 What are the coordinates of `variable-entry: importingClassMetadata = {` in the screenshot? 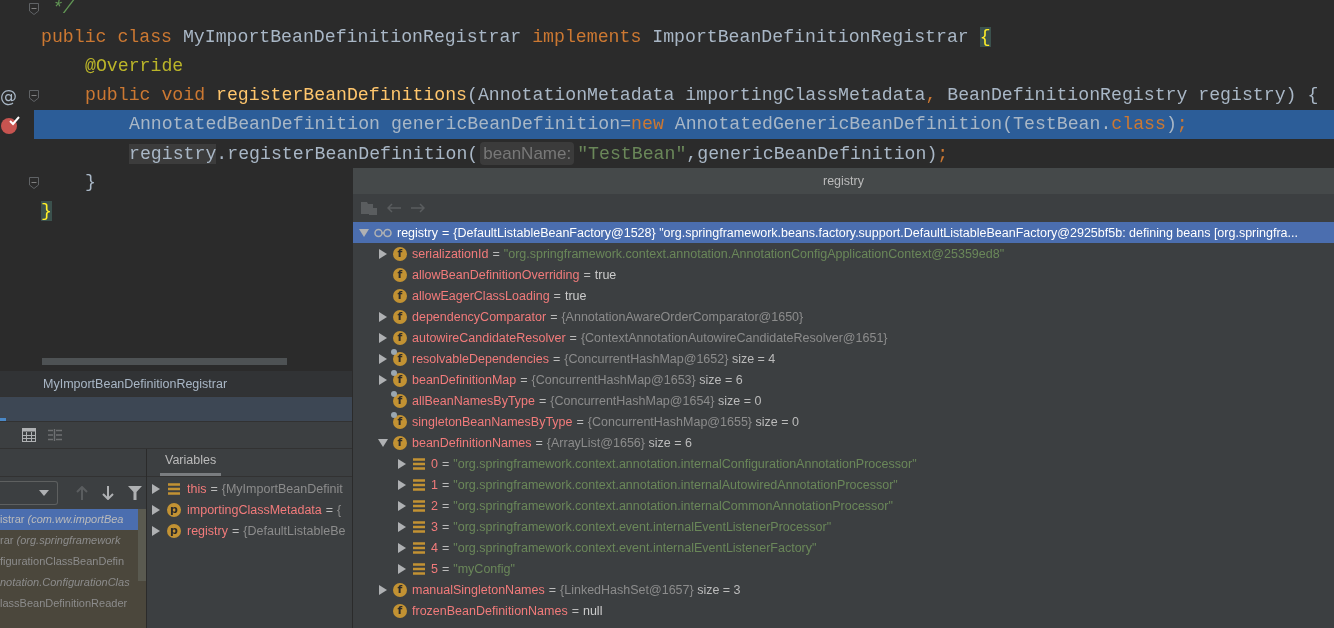 It's located at (264, 509).